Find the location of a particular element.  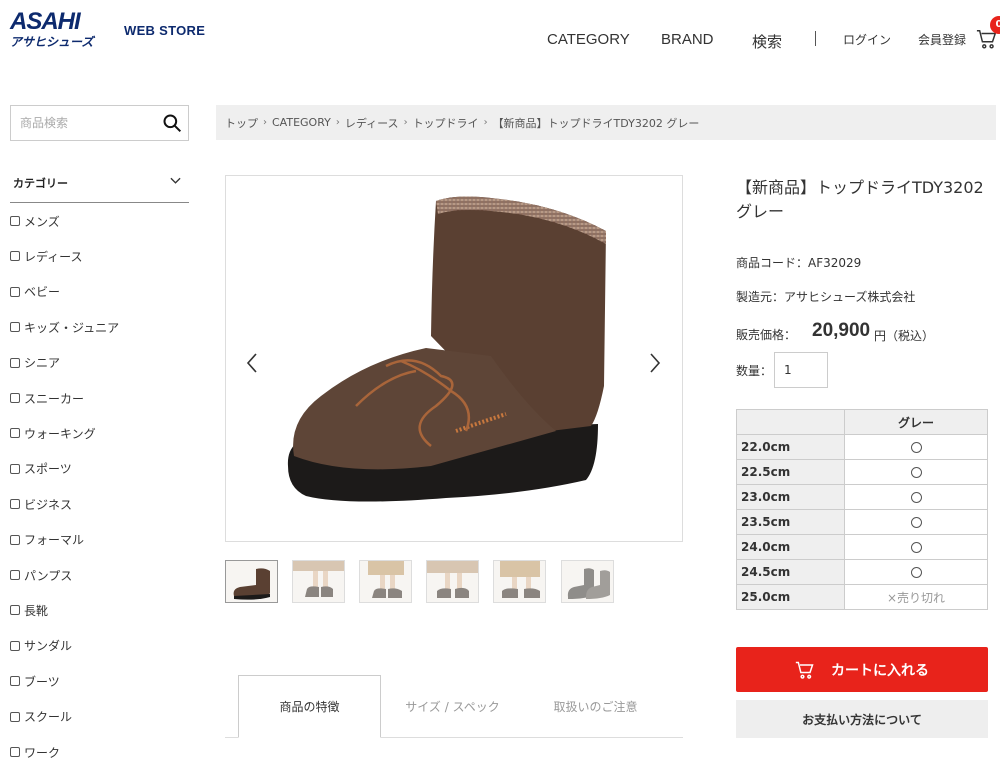

breadcrumb-item-top: トップ is located at coordinates (241, 123).